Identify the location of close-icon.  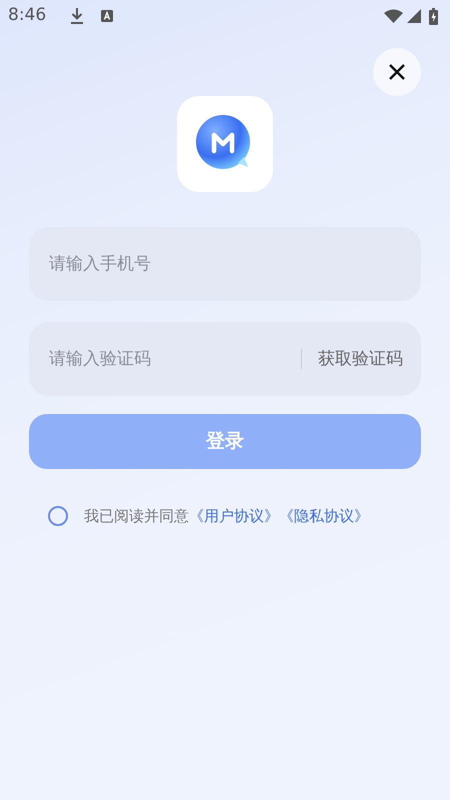
(397, 72).